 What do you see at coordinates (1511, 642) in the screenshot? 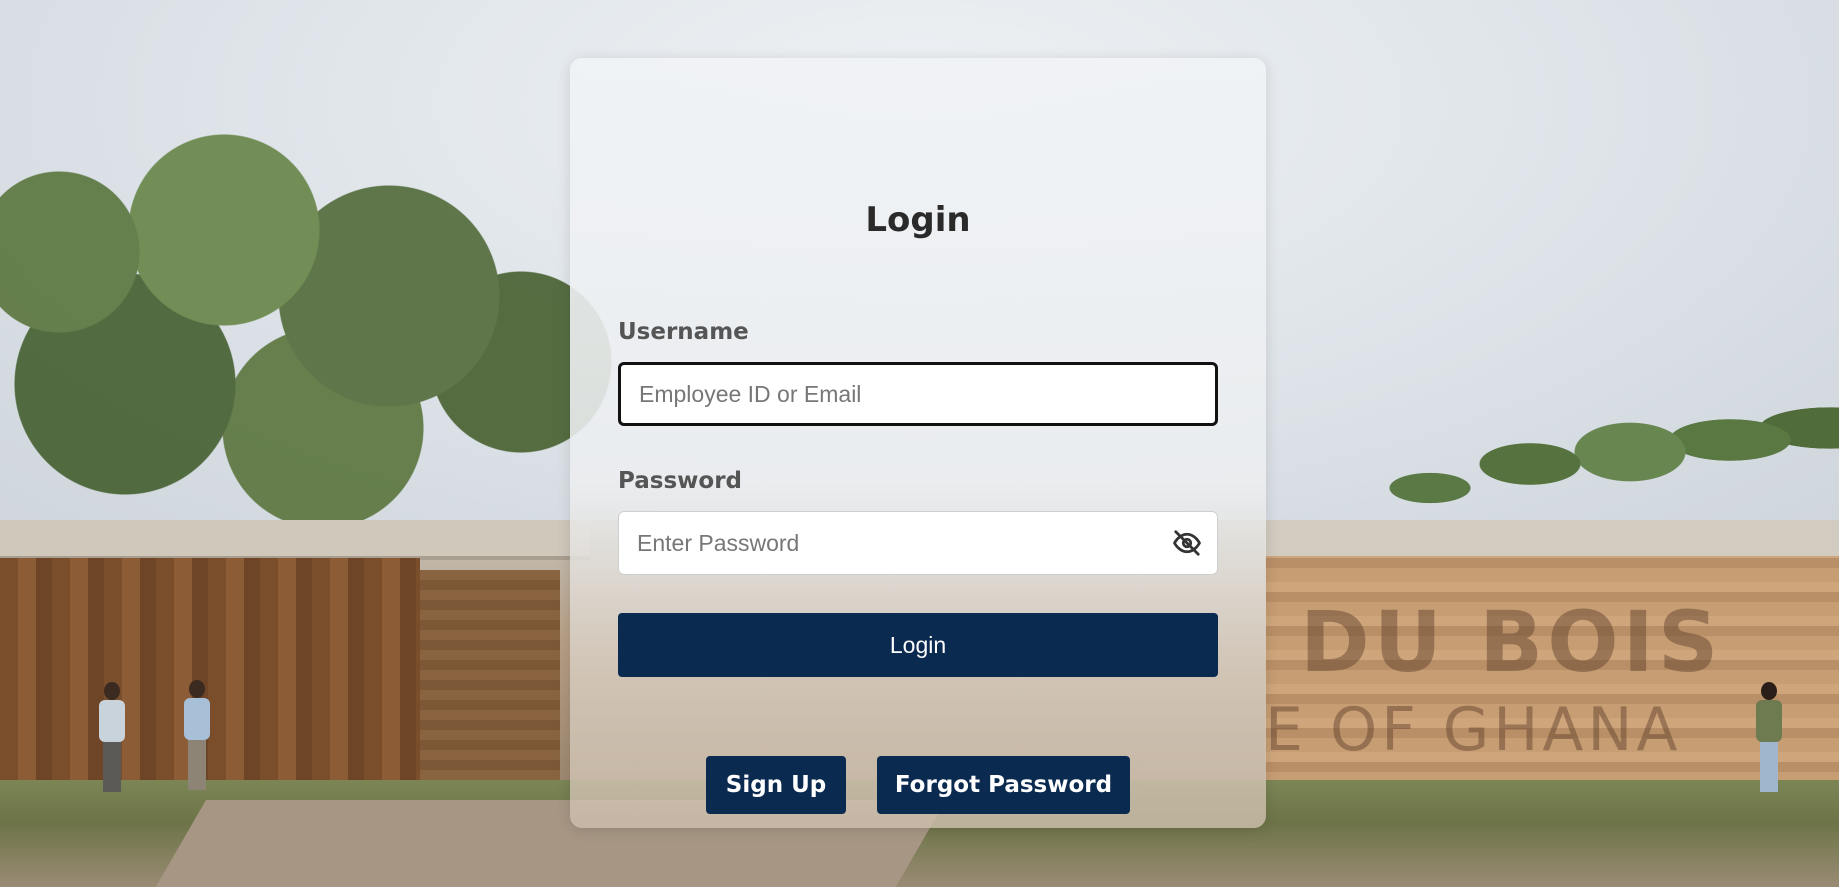
I see `sign-text-line-1: DU BOIS` at bounding box center [1511, 642].